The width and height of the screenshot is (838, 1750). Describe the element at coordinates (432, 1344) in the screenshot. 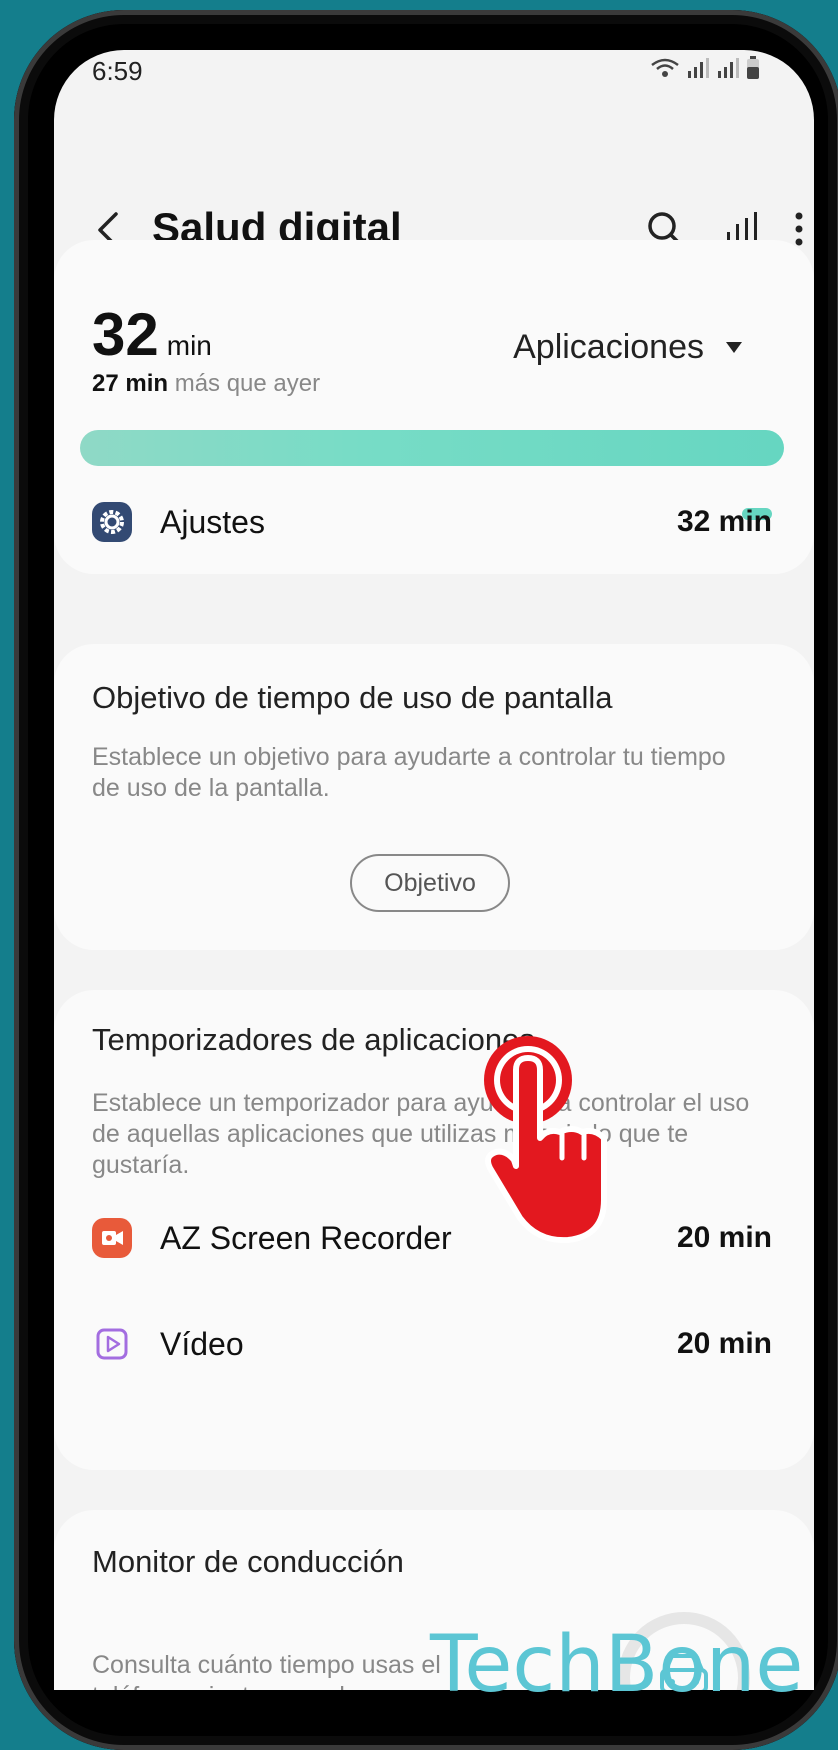

I see `timer-row-video: Vídeo 20 min` at that location.